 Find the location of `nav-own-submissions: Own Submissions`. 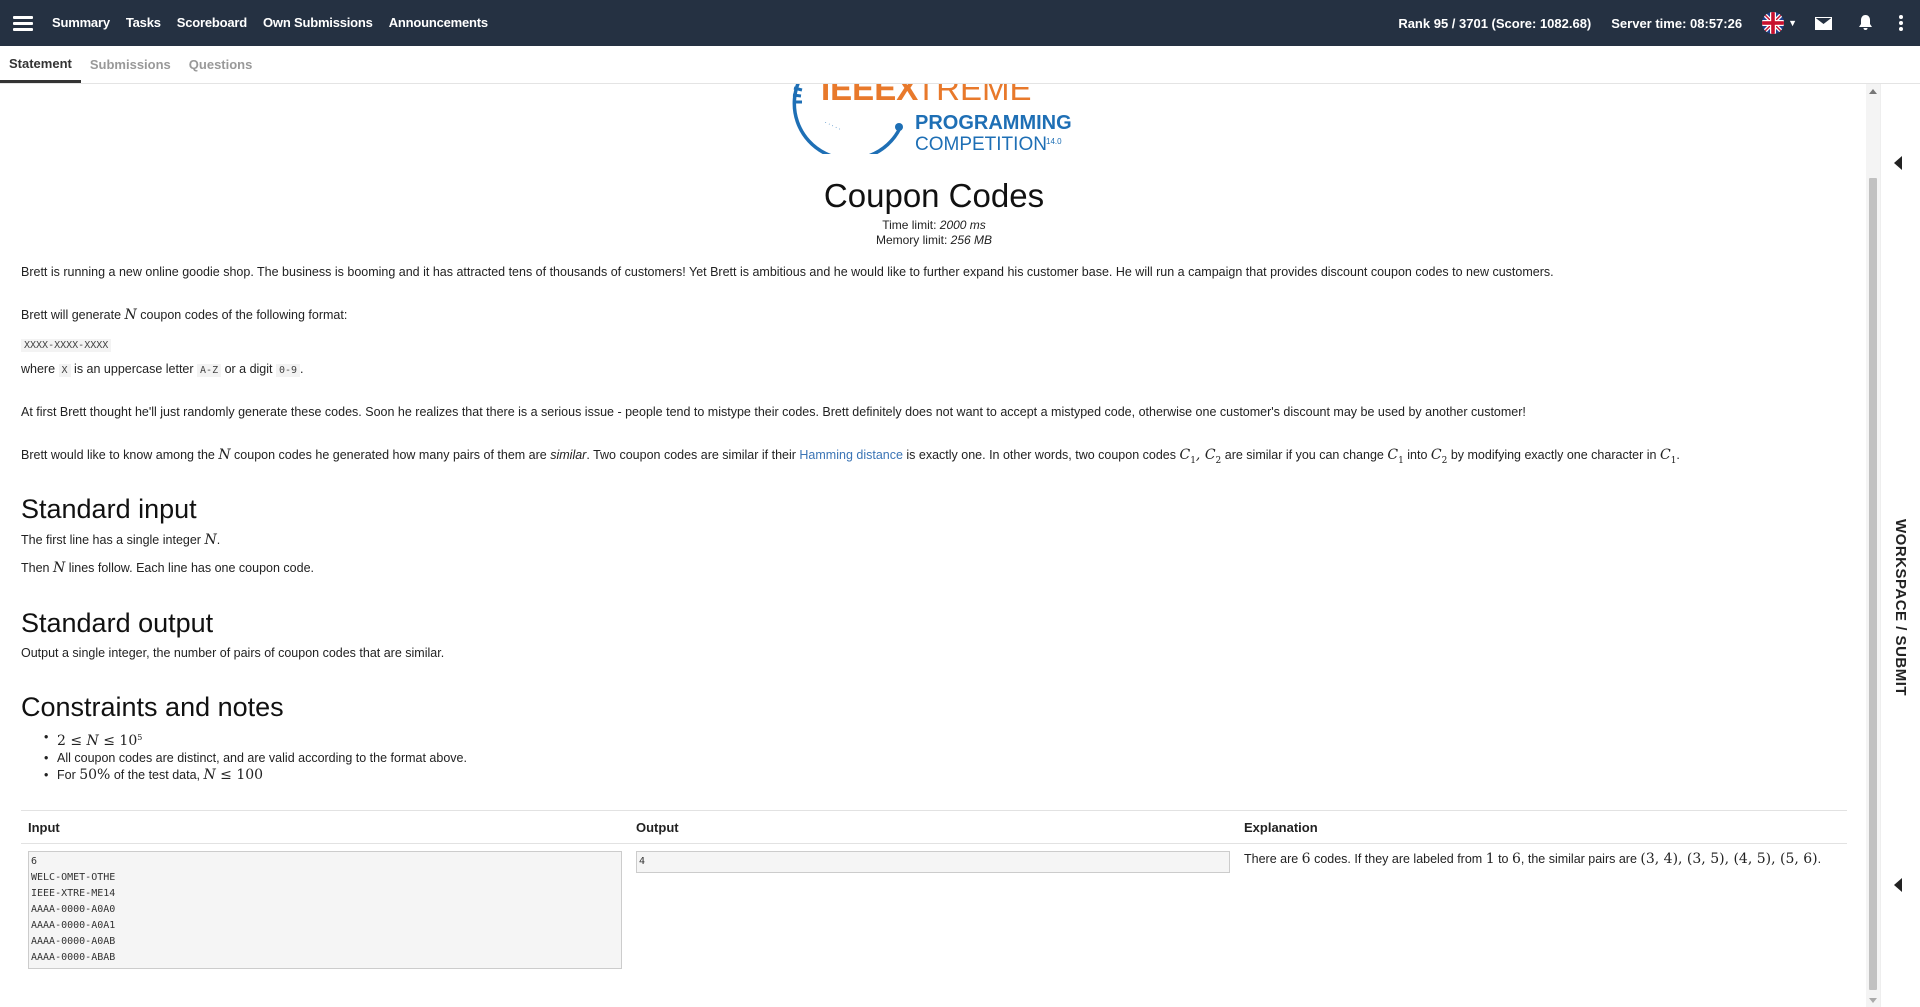

nav-own-submissions: Own Submissions is located at coordinates (318, 22).